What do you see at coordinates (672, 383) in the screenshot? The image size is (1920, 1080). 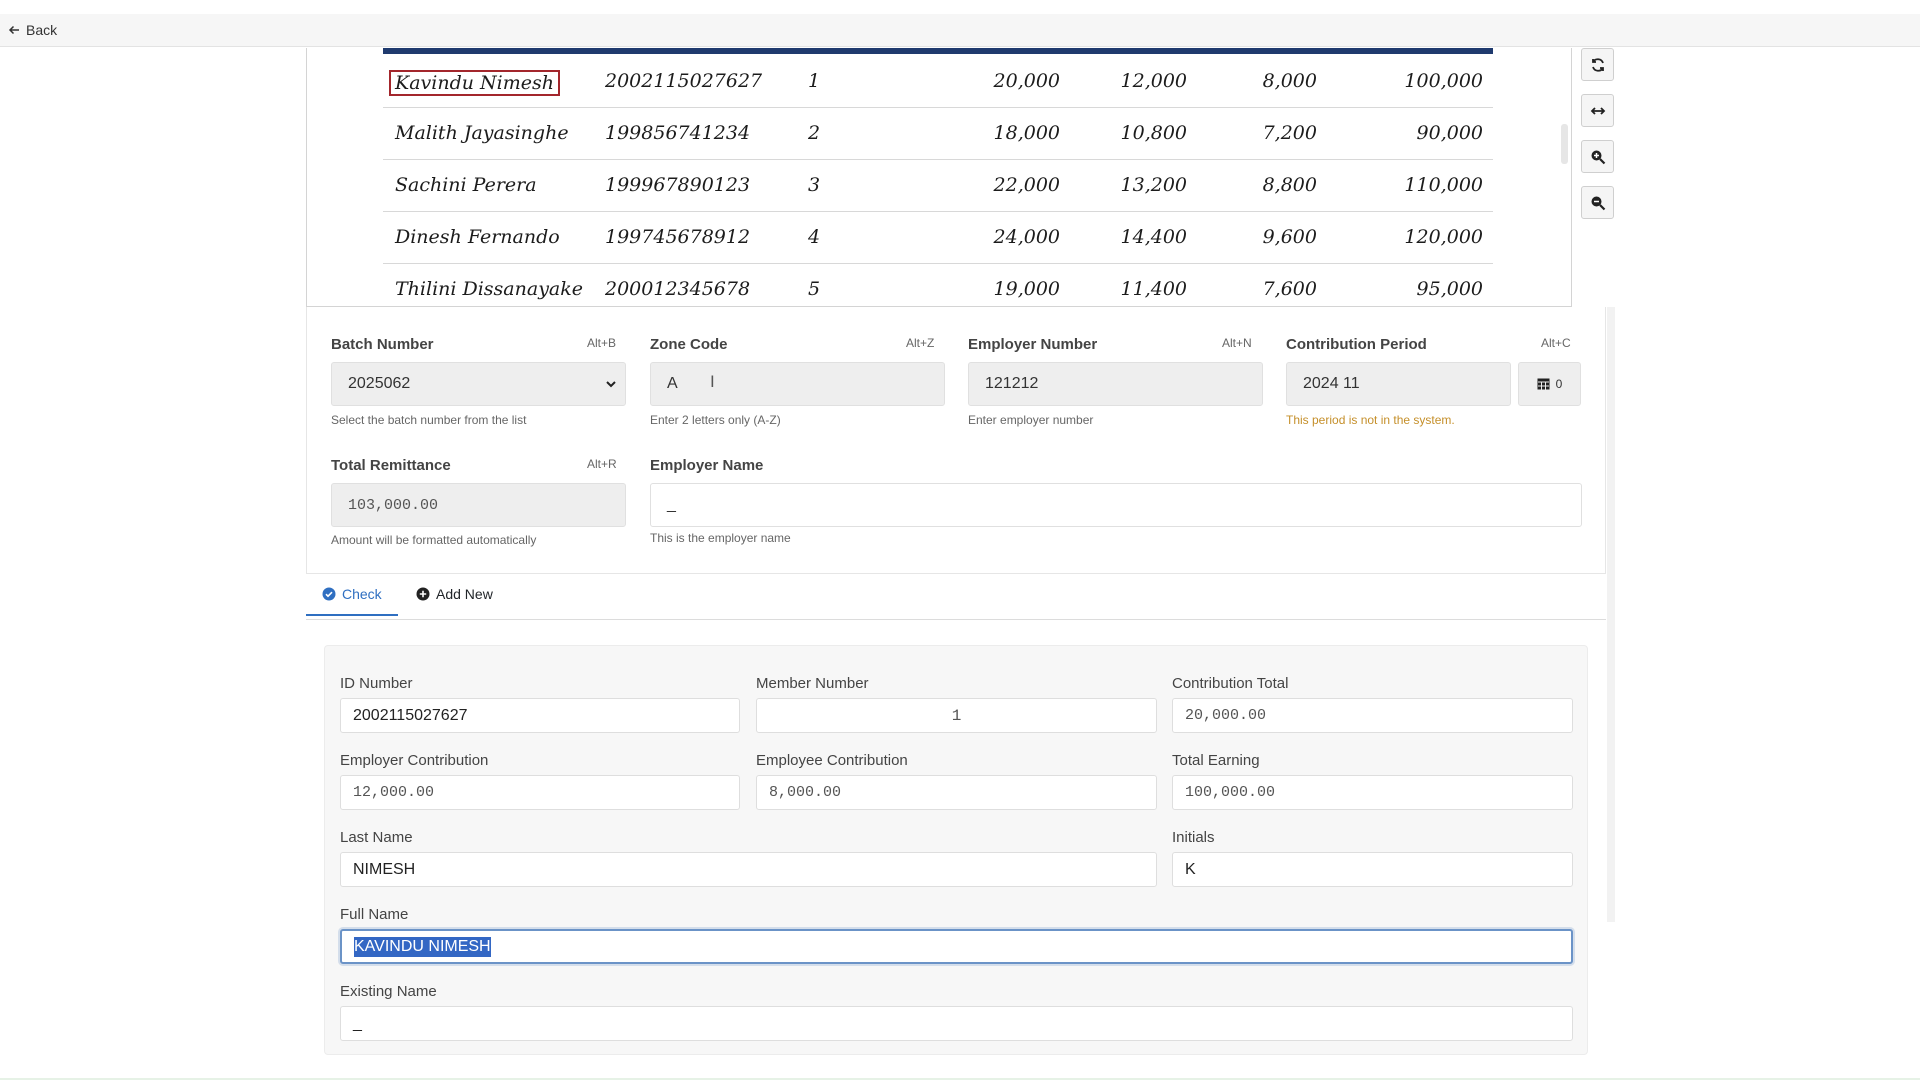 I see `zone-code-value: A` at bounding box center [672, 383].